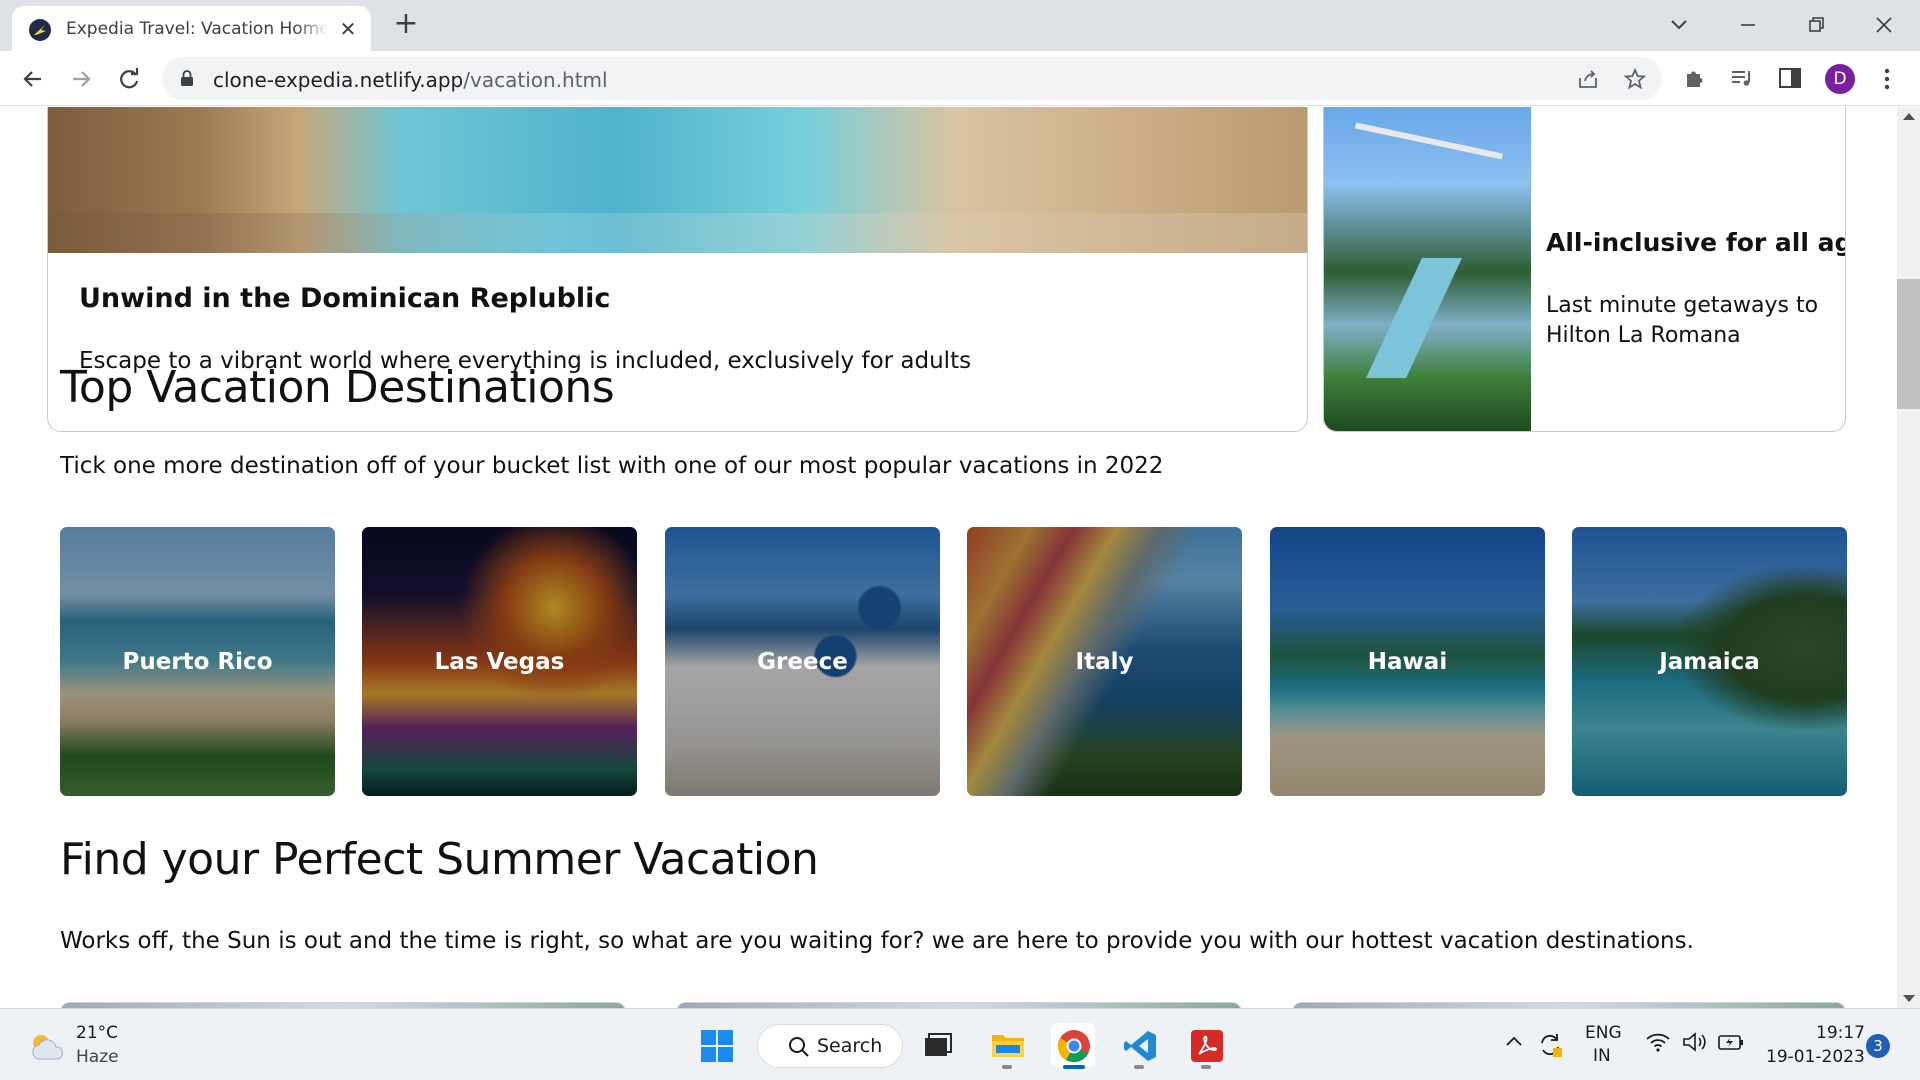 The height and width of the screenshot is (1080, 1920). I want to click on resort-pool-image, so click(677, 180).